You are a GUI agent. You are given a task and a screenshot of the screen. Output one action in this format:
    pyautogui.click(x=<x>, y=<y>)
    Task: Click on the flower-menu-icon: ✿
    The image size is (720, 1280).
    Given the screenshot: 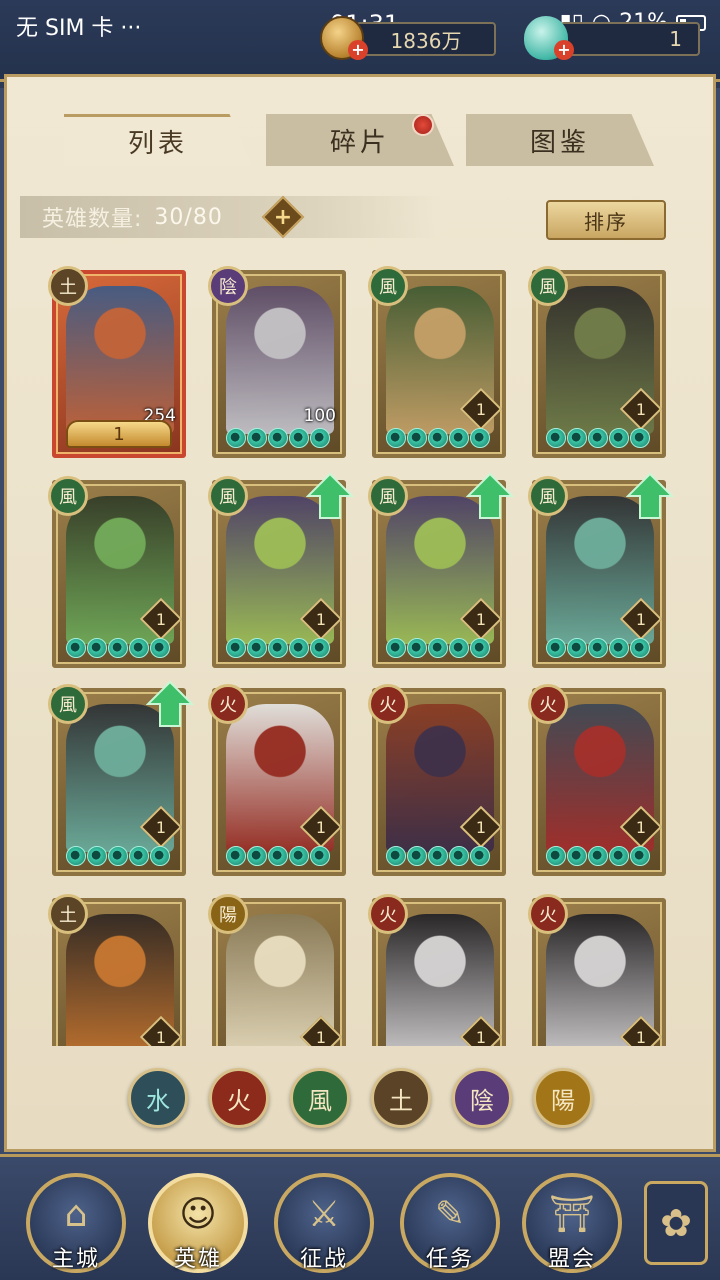 What is the action you would take?
    pyautogui.click(x=676, y=1223)
    